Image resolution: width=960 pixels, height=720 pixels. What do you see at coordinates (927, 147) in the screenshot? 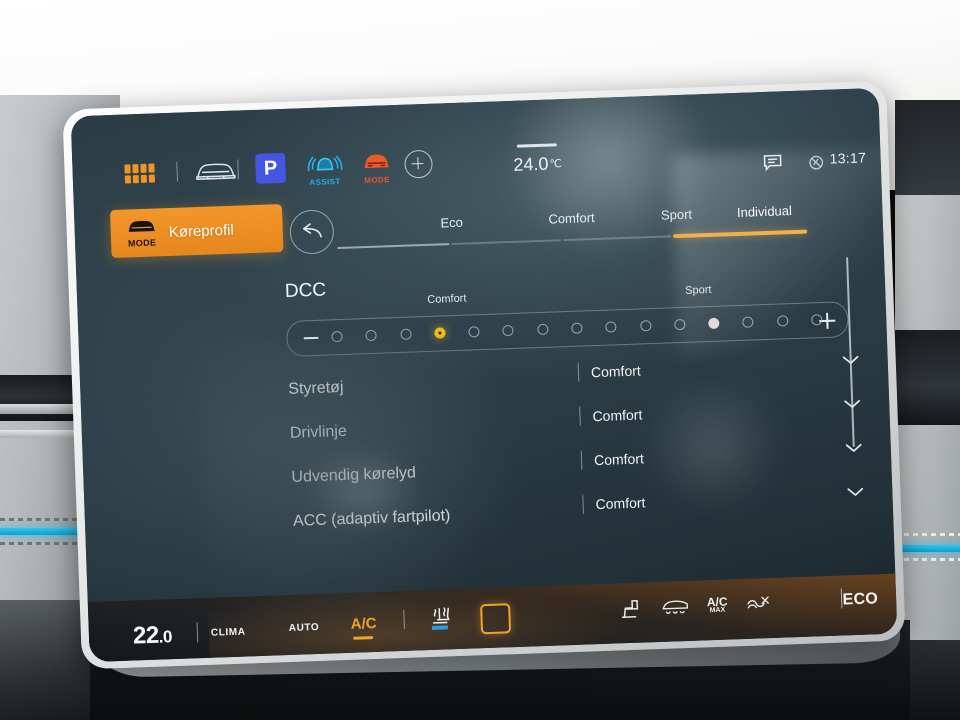
I see `dash-right-upper-dark` at bounding box center [927, 147].